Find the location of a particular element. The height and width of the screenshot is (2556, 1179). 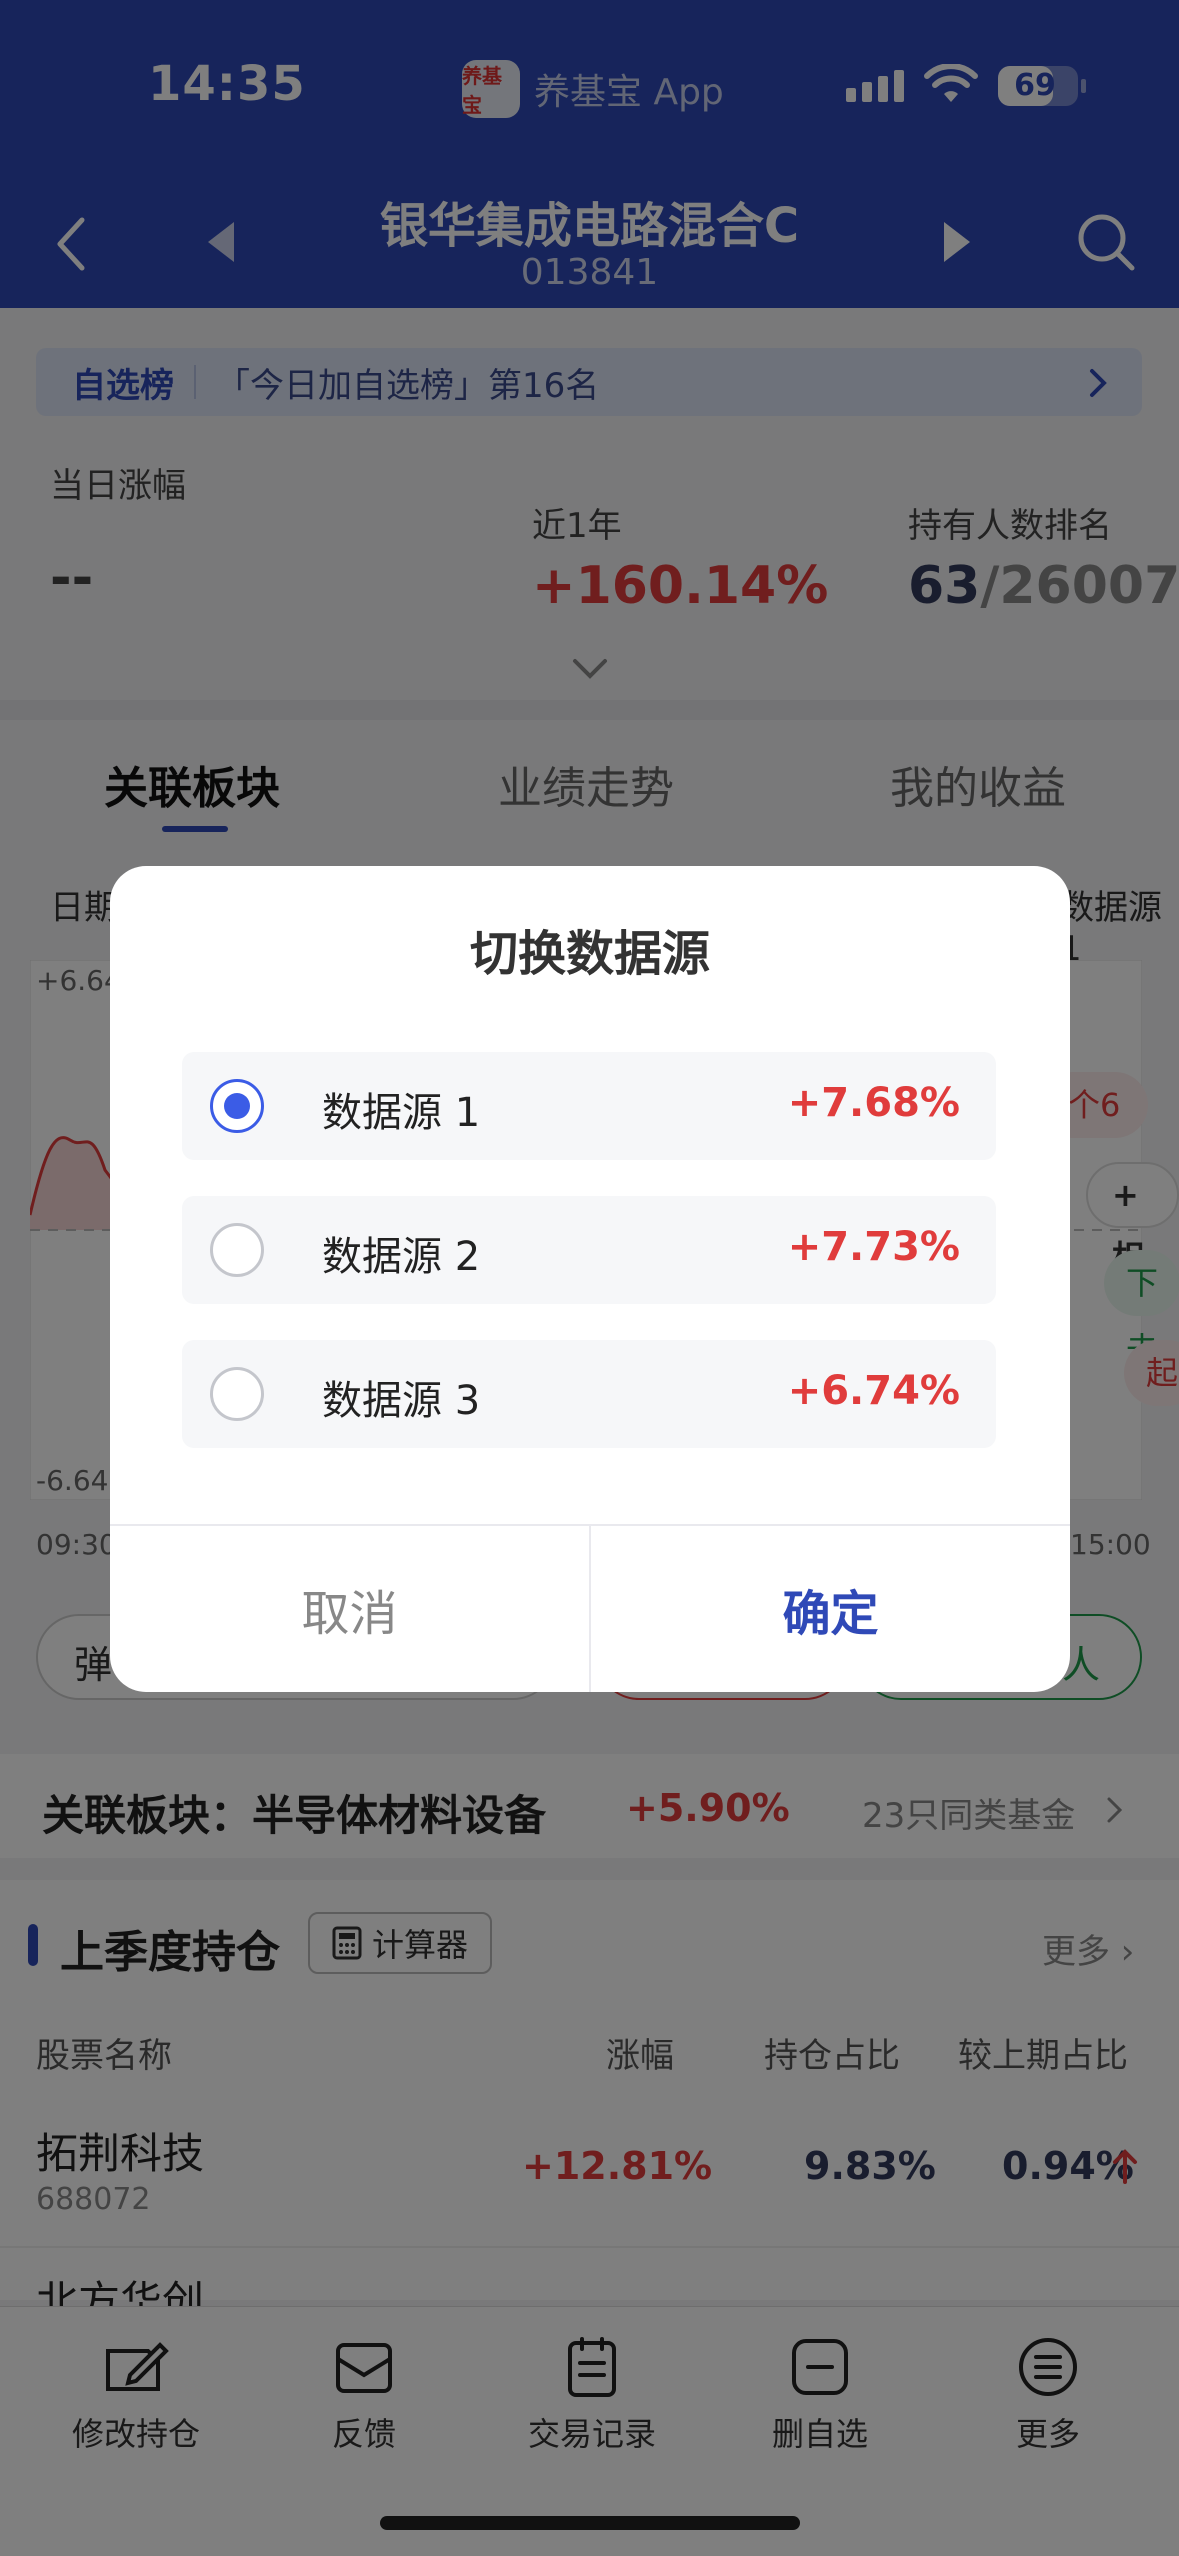

option-label: 数据源 1 is located at coordinates (401, 1113).